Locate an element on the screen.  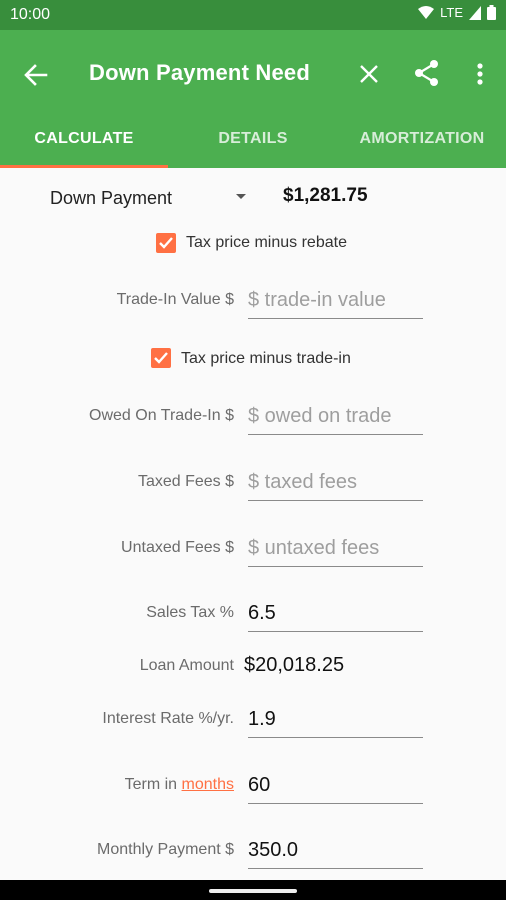
status-bar: 10:00 LTE is located at coordinates (253, 15).